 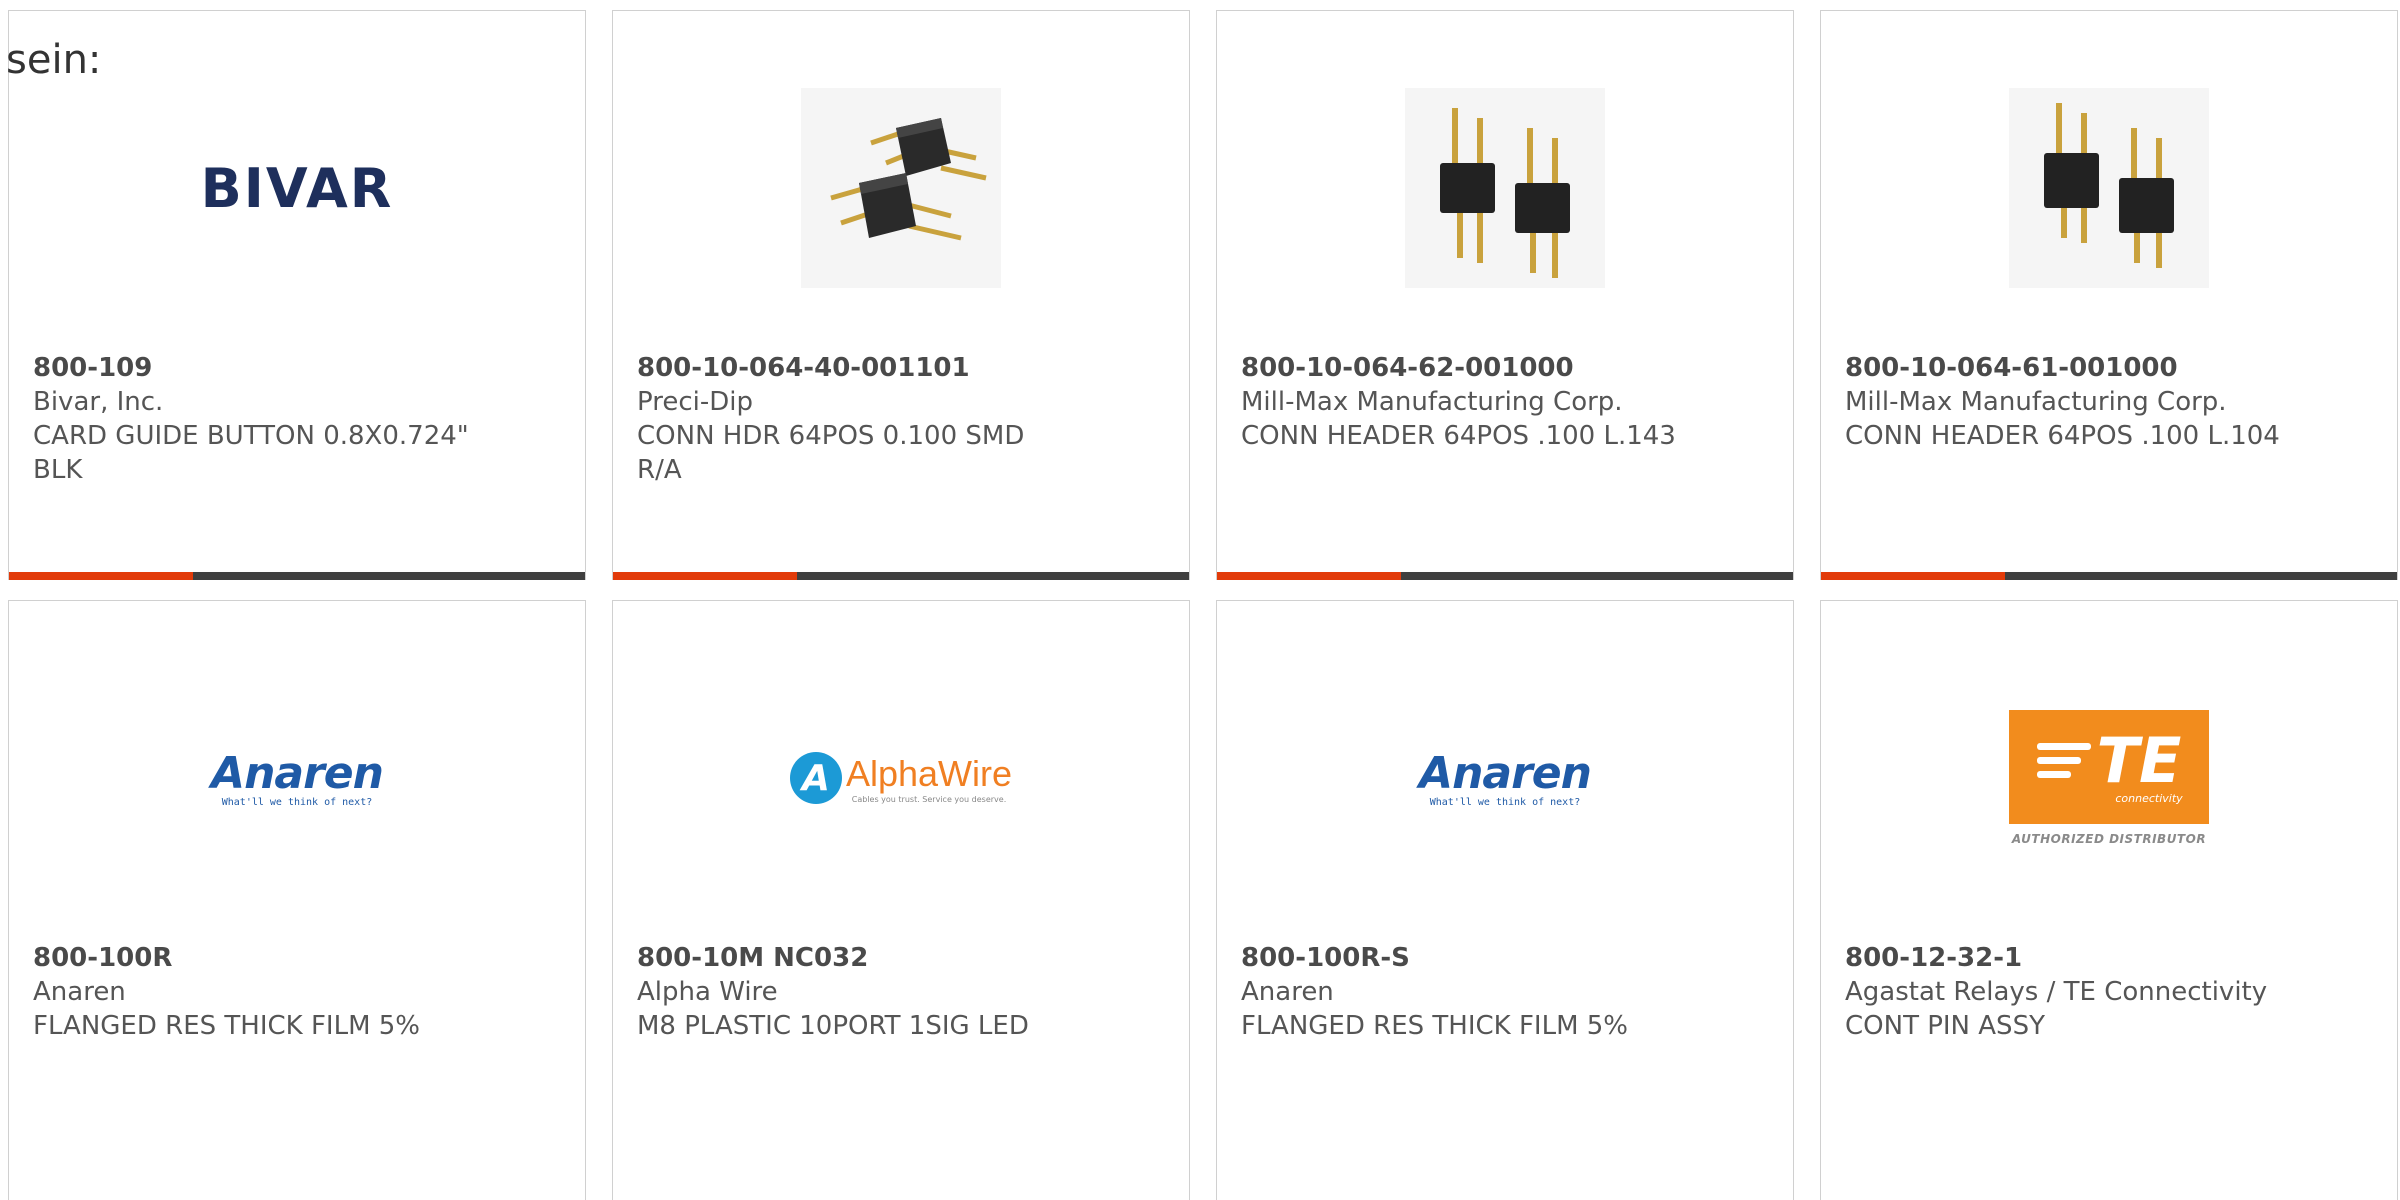 What do you see at coordinates (857, 368) in the screenshot?
I see `part-number: 800-10-064-40-001101` at bounding box center [857, 368].